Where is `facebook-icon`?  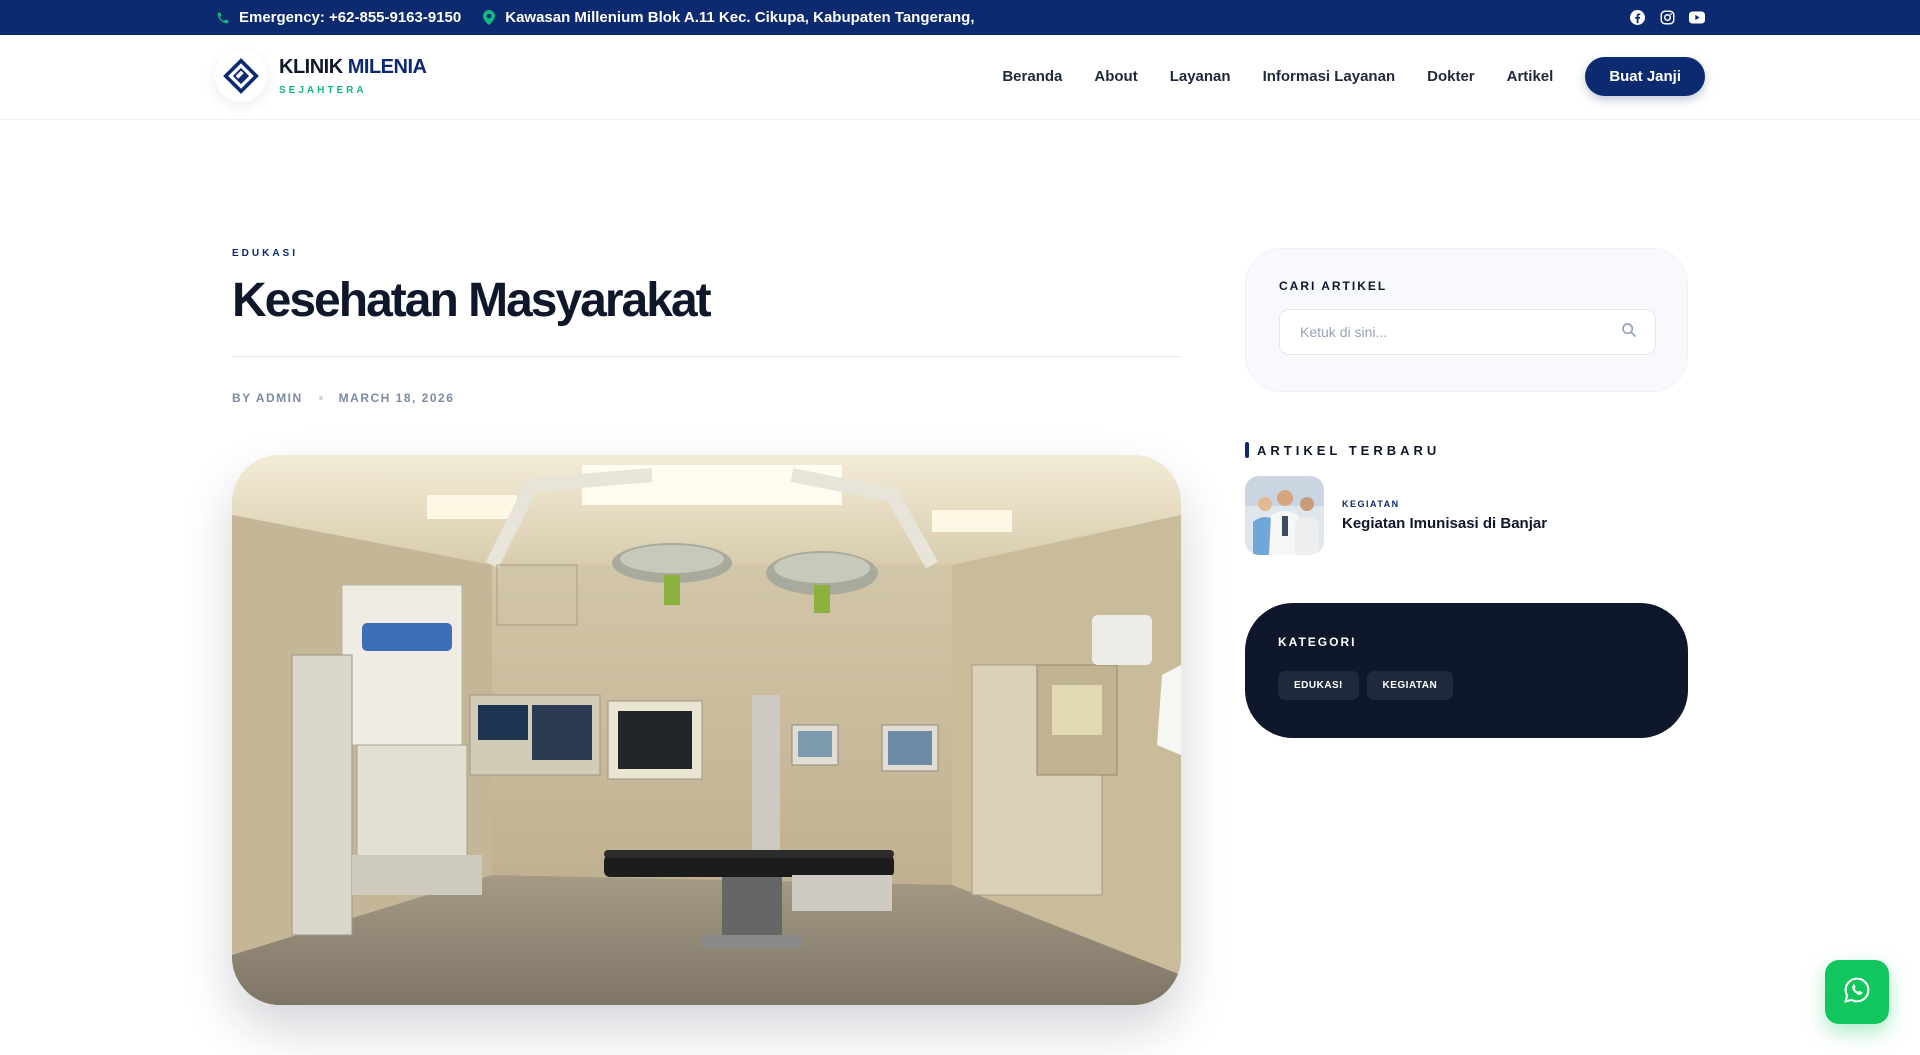
facebook-icon is located at coordinates (1637, 18).